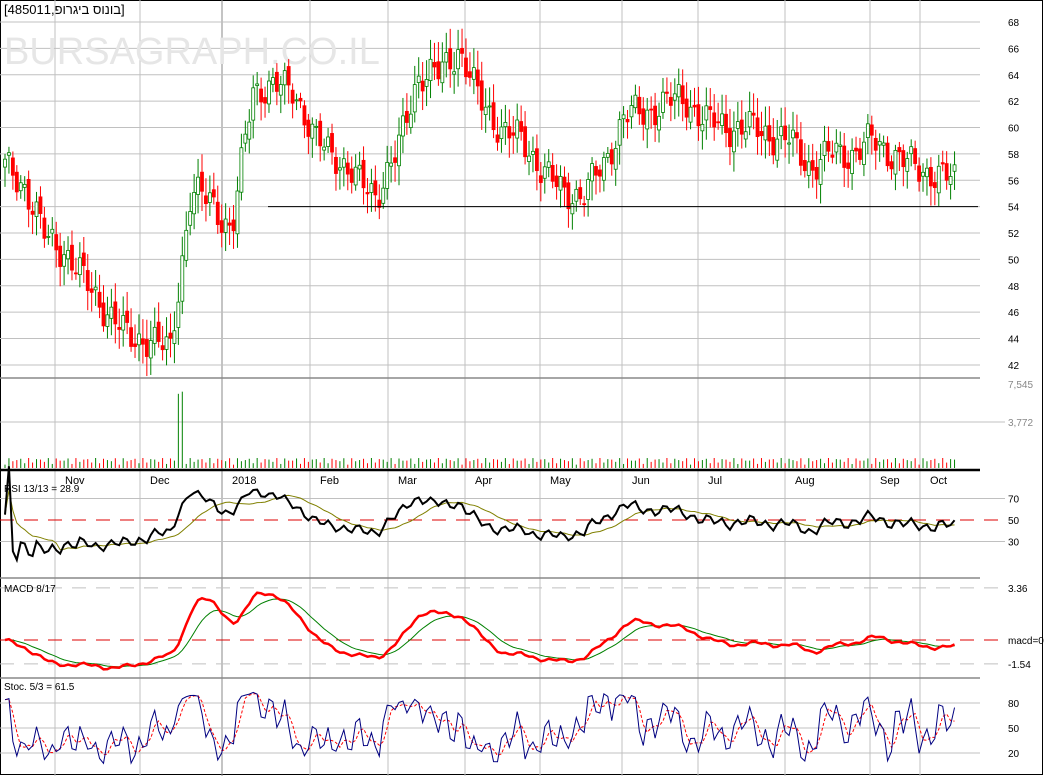 The image size is (1044, 776). Describe the element at coordinates (1014, 234) in the screenshot. I see `price-tick: 52` at that location.